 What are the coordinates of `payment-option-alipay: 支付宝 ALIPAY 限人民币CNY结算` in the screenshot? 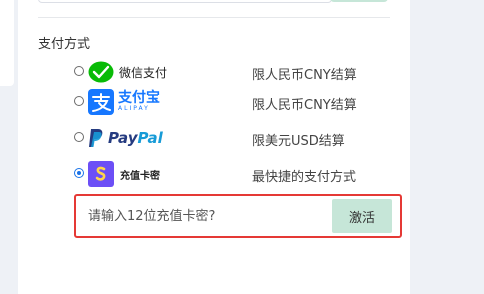 It's located at (232, 102).